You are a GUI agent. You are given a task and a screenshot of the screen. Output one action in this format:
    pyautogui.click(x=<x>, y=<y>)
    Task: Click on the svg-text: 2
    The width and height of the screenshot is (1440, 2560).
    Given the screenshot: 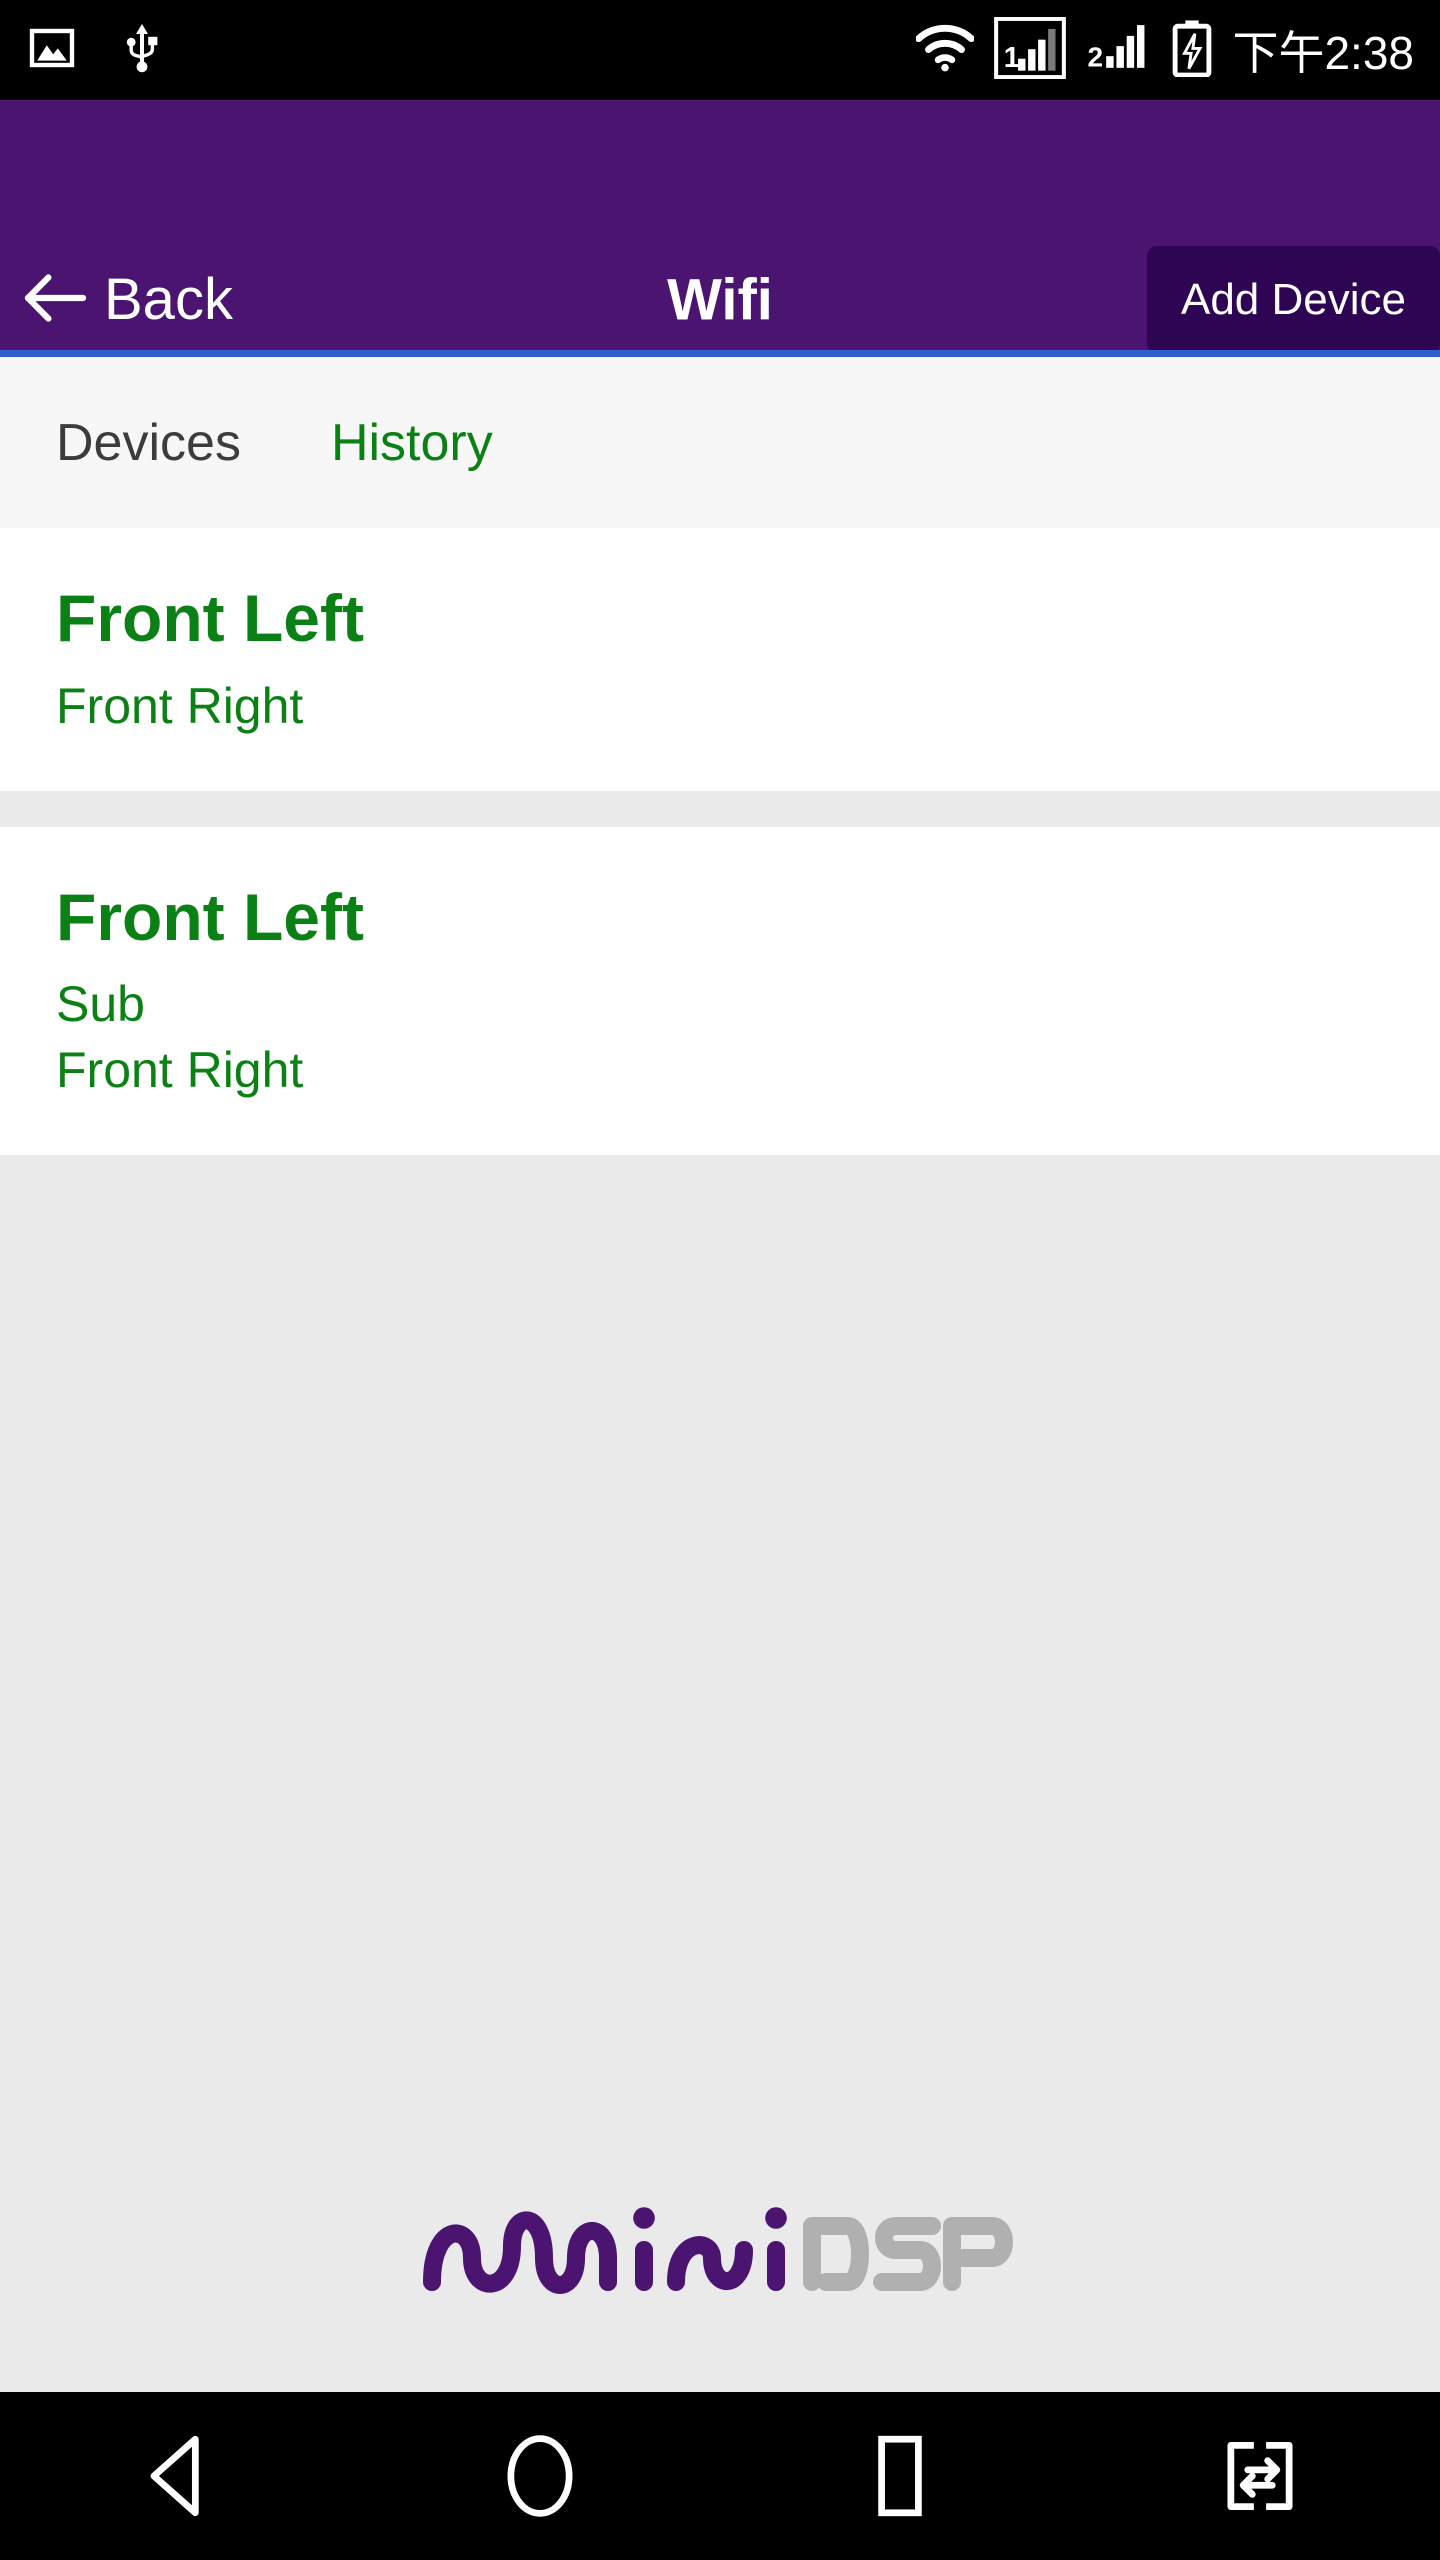 What is the action you would take?
    pyautogui.click(x=1096, y=56)
    